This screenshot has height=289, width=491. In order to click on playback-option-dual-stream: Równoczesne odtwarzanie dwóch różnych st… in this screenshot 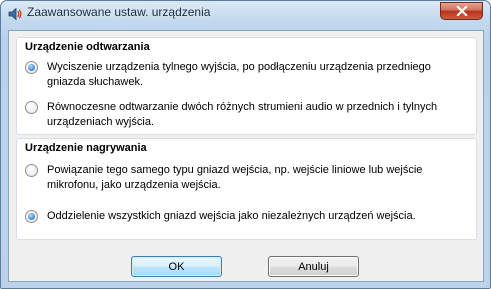, I will do `click(245, 116)`.